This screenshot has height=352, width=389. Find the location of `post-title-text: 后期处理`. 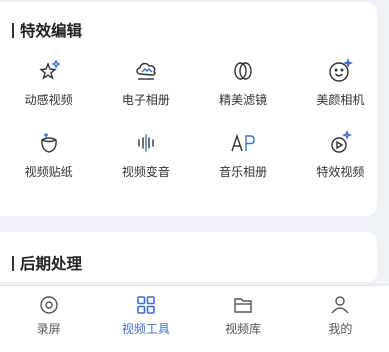

post-title-text: 后期处理 is located at coordinates (51, 264).